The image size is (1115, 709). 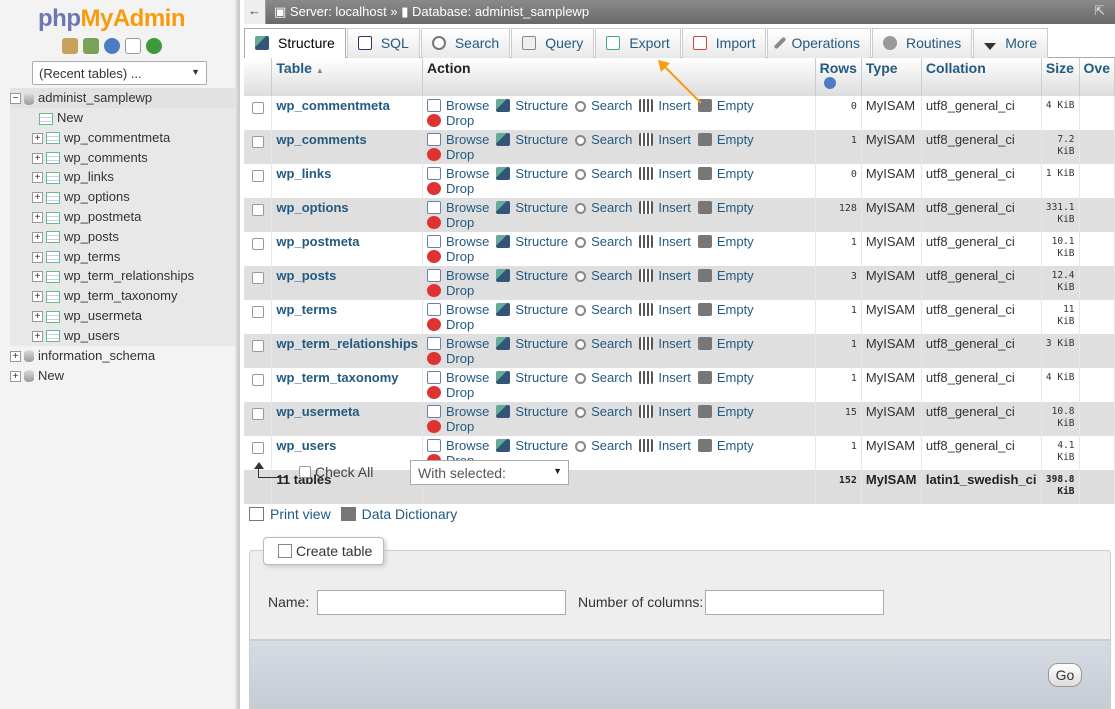 What do you see at coordinates (124, 98) in the screenshot?
I see `tree-db-administ-samplewp: − administ_samplewp` at bounding box center [124, 98].